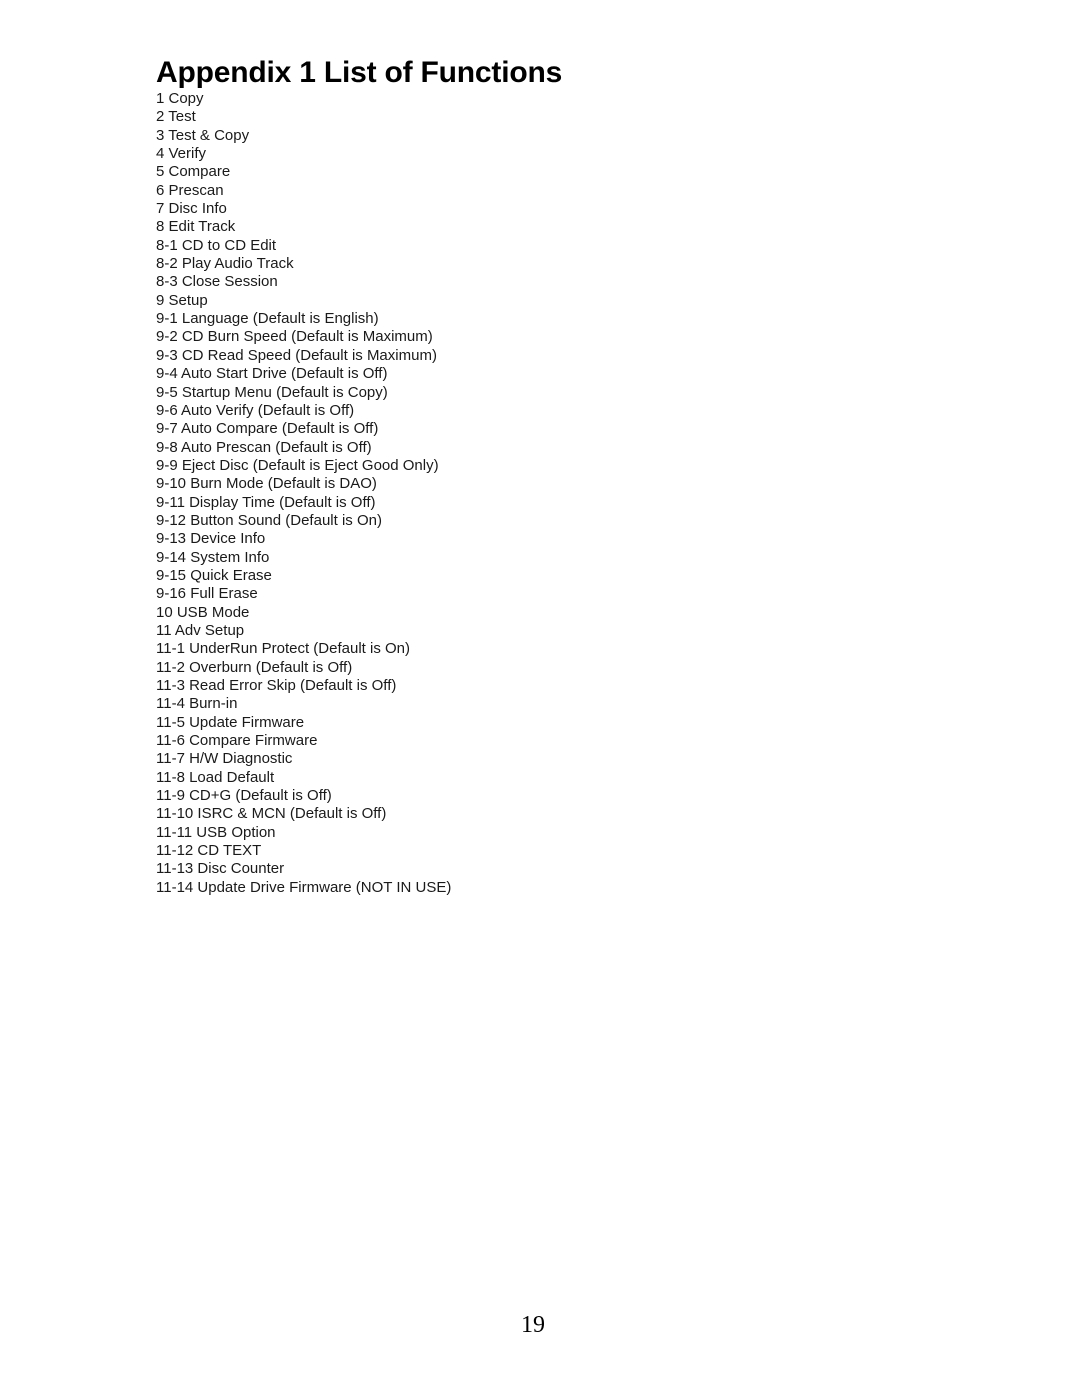 The height and width of the screenshot is (1397, 1080). What do you see at coordinates (244, 796) in the screenshot?
I see `list-item: 11-9 CD+G (Default is Off)` at bounding box center [244, 796].